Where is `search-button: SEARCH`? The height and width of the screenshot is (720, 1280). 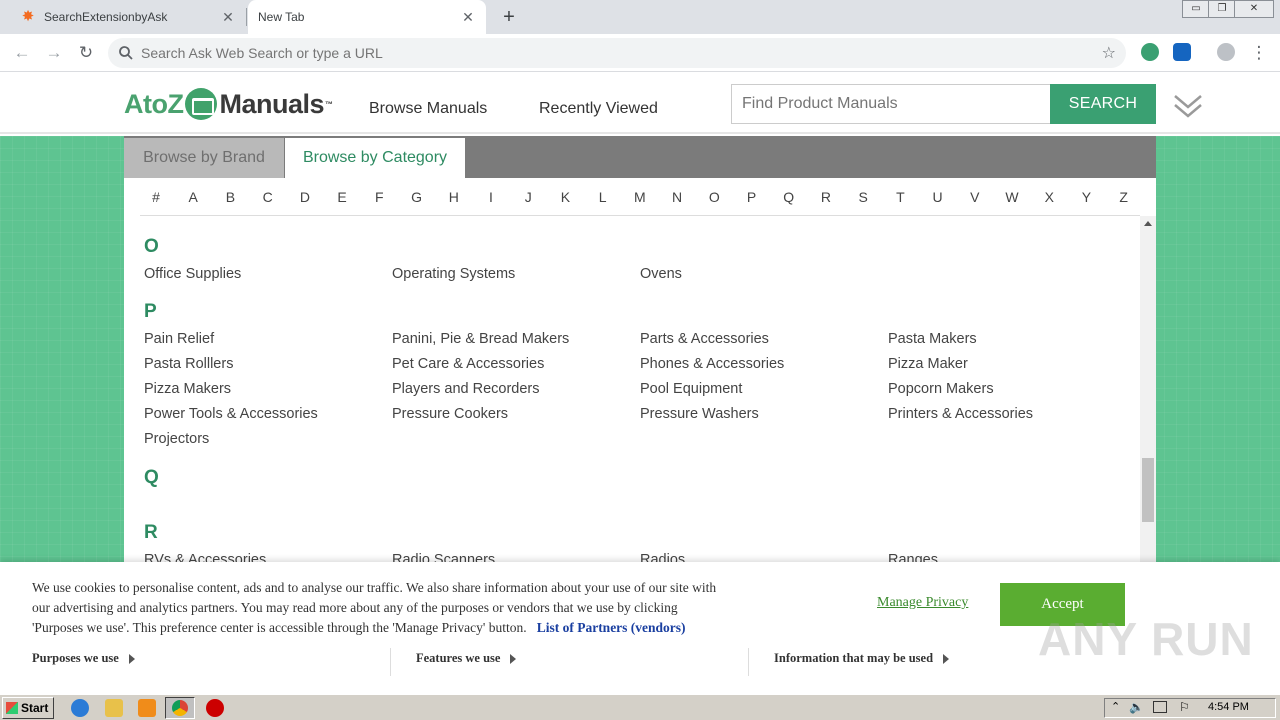
search-button: SEARCH is located at coordinates (1103, 104).